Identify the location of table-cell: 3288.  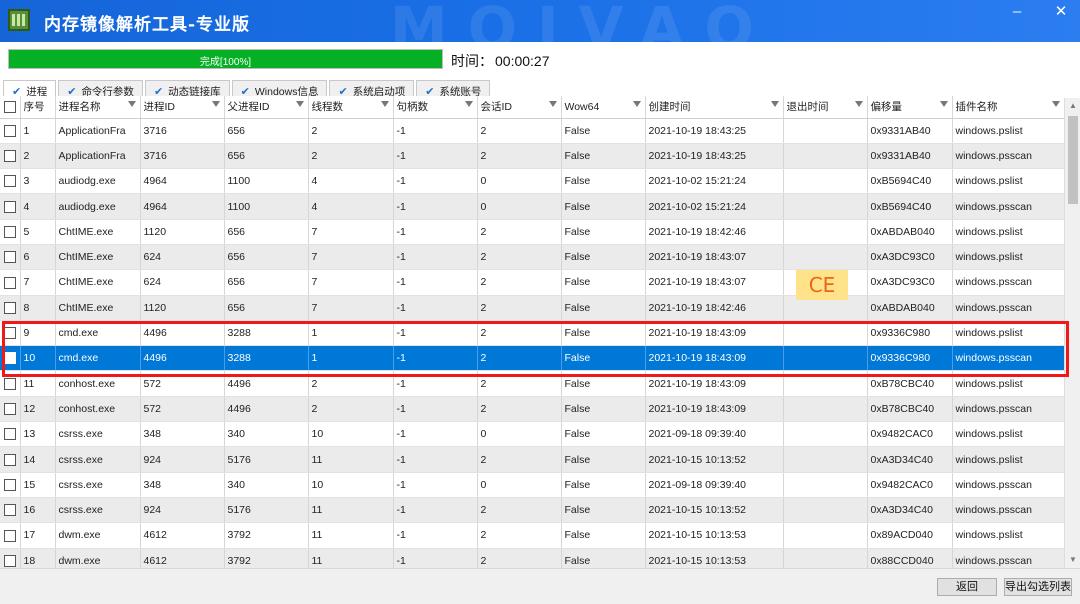
(266, 358).